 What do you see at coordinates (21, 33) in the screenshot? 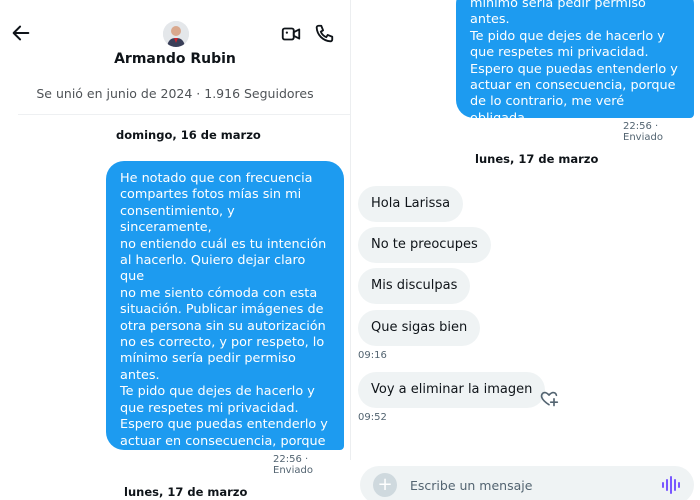
I see `arrow-left-icon` at bounding box center [21, 33].